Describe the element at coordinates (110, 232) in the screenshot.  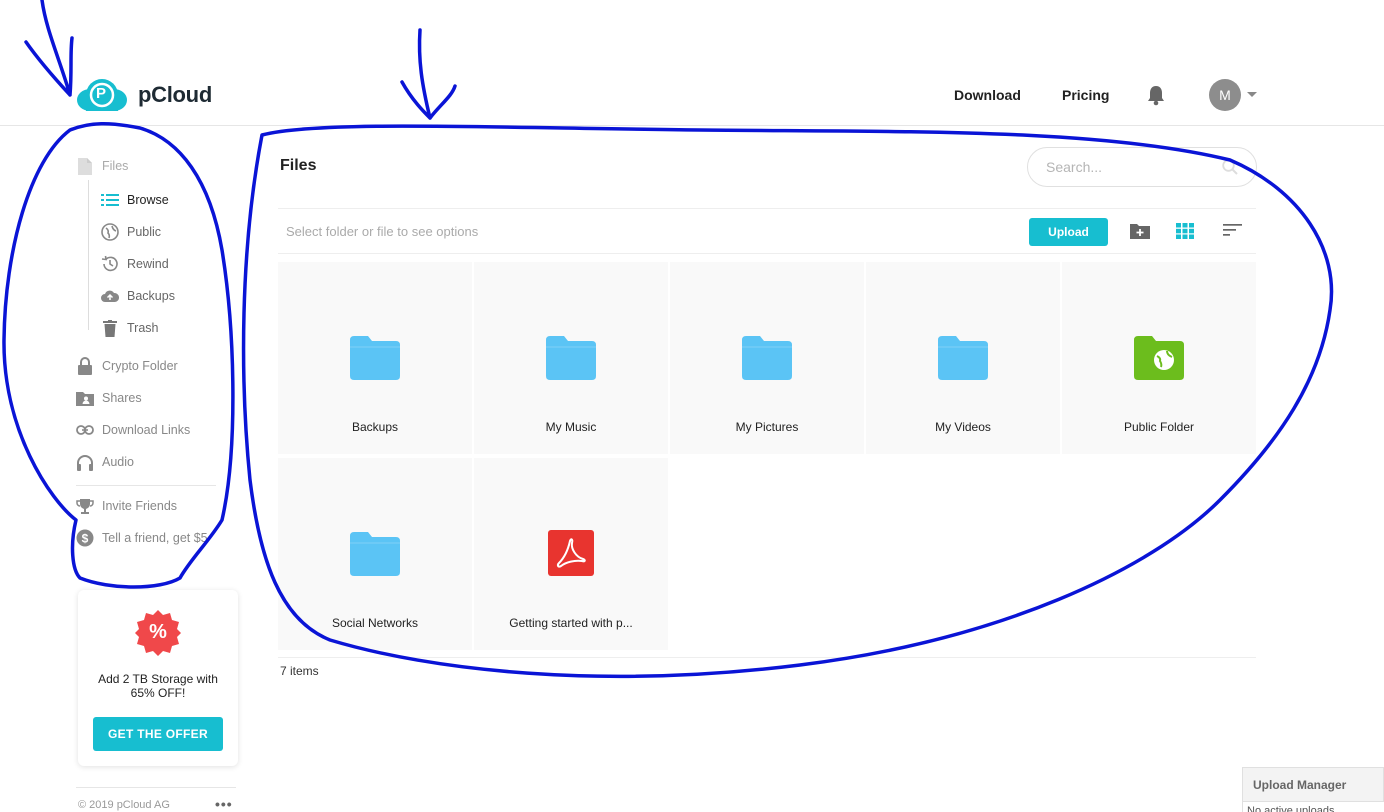
I see `globe-icon` at that location.